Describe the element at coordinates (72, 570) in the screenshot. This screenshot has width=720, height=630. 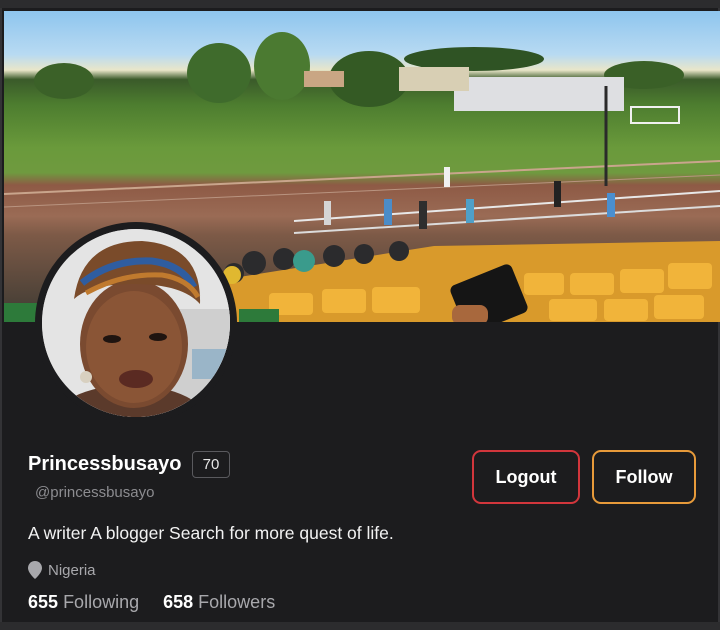
I see `location-text: Nigeria` at that location.